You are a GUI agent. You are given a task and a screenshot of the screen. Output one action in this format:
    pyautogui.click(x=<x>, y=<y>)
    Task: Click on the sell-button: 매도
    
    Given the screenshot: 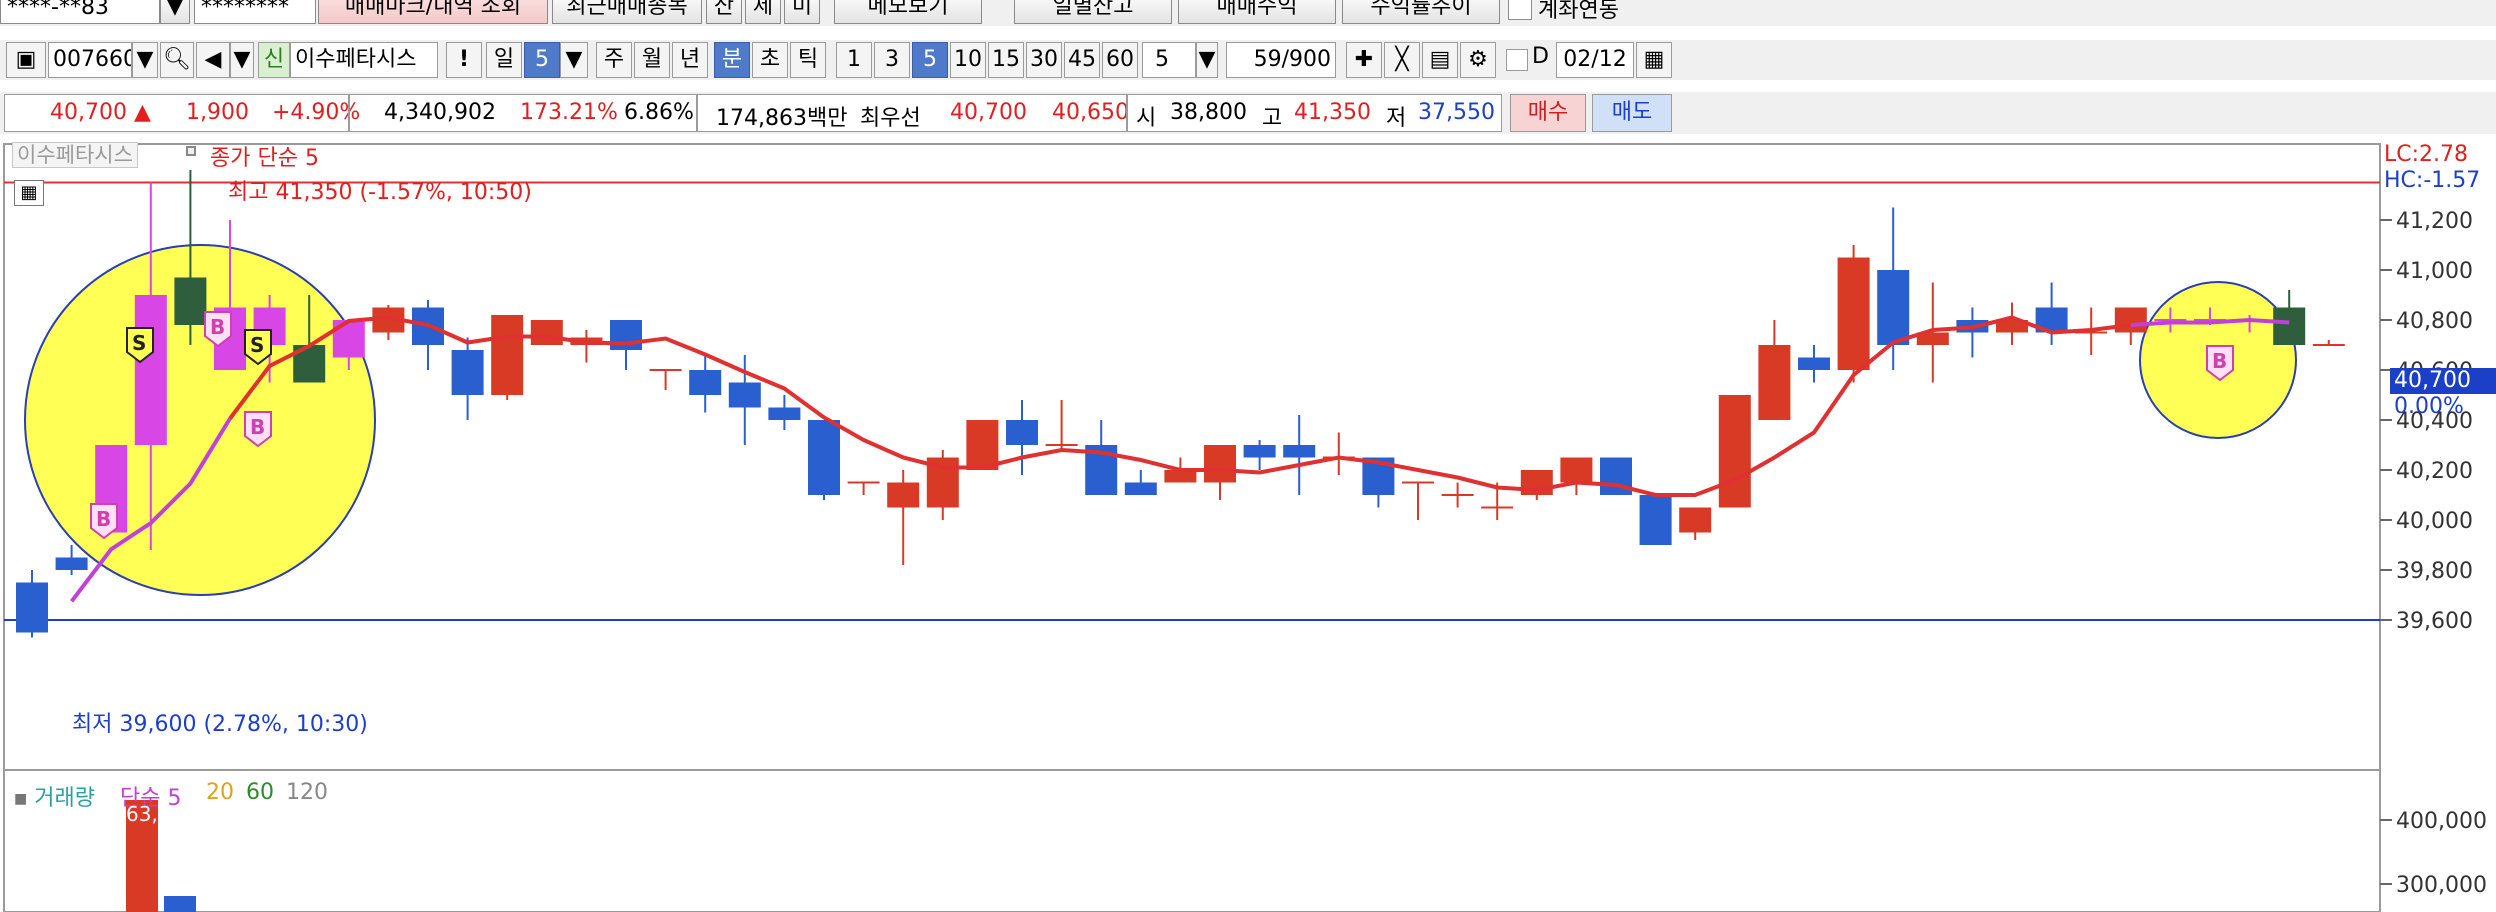 What is the action you would take?
    pyautogui.click(x=1632, y=113)
    